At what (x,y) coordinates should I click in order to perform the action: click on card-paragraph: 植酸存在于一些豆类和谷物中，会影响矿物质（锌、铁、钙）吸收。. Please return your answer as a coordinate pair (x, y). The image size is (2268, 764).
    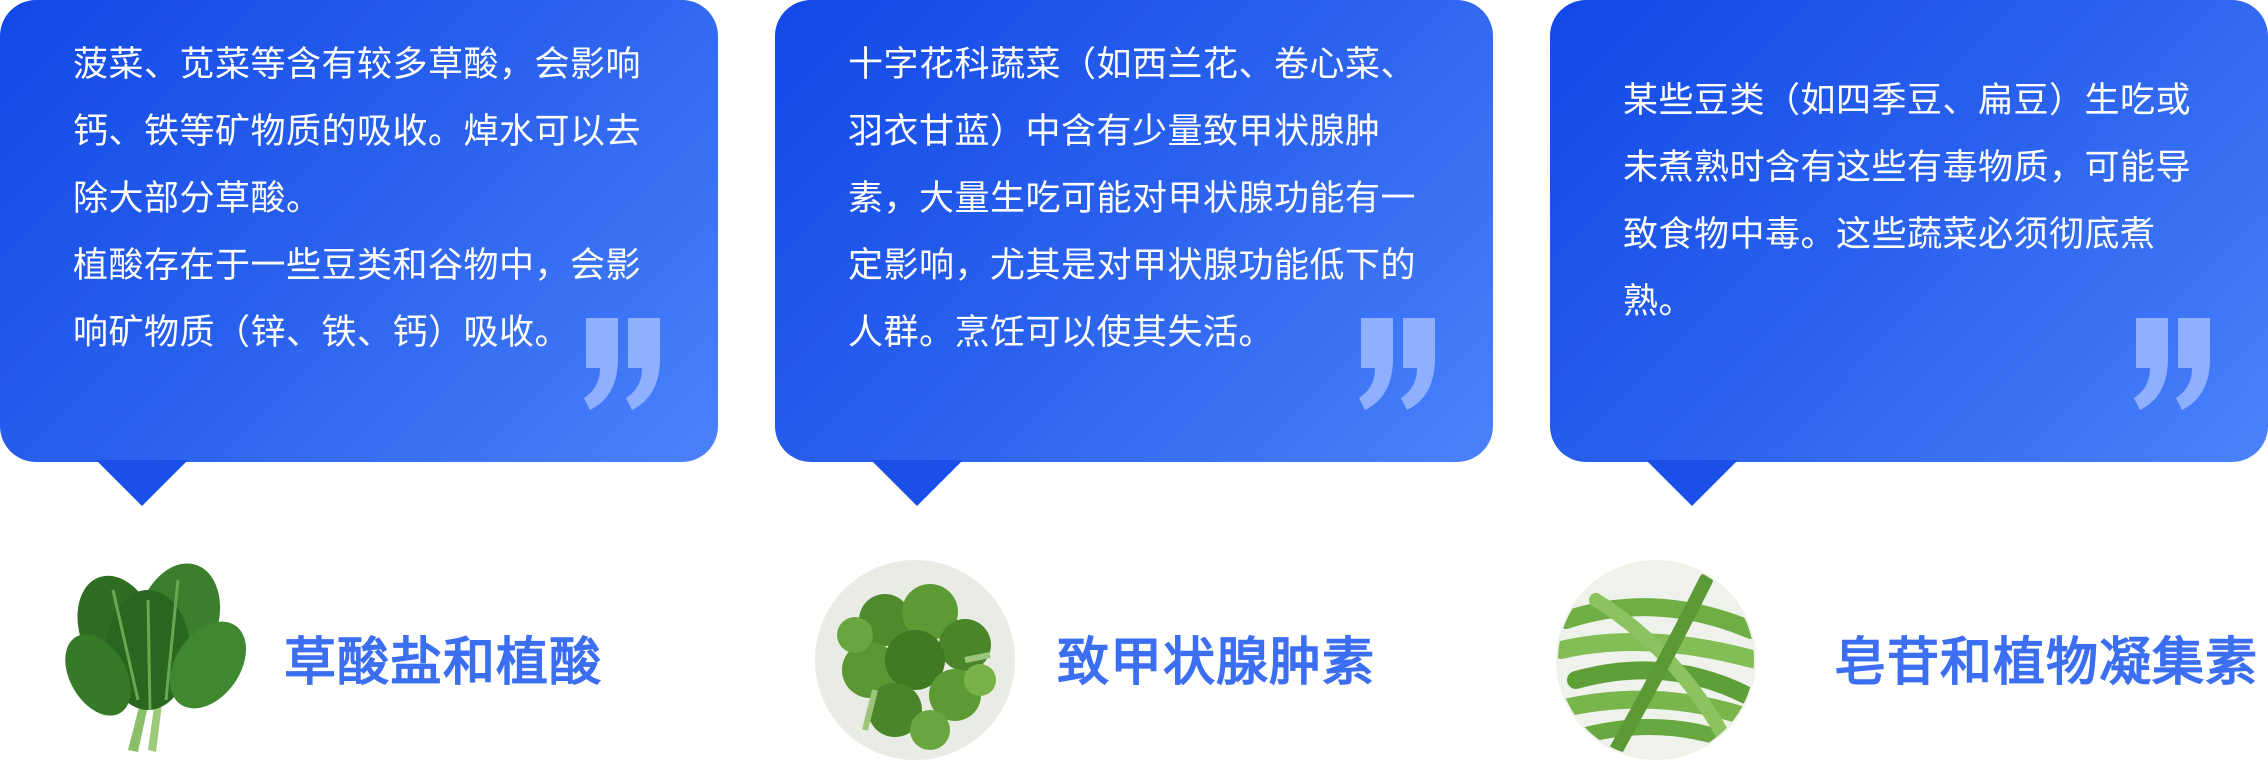
    Looking at the image, I should click on (357, 299).